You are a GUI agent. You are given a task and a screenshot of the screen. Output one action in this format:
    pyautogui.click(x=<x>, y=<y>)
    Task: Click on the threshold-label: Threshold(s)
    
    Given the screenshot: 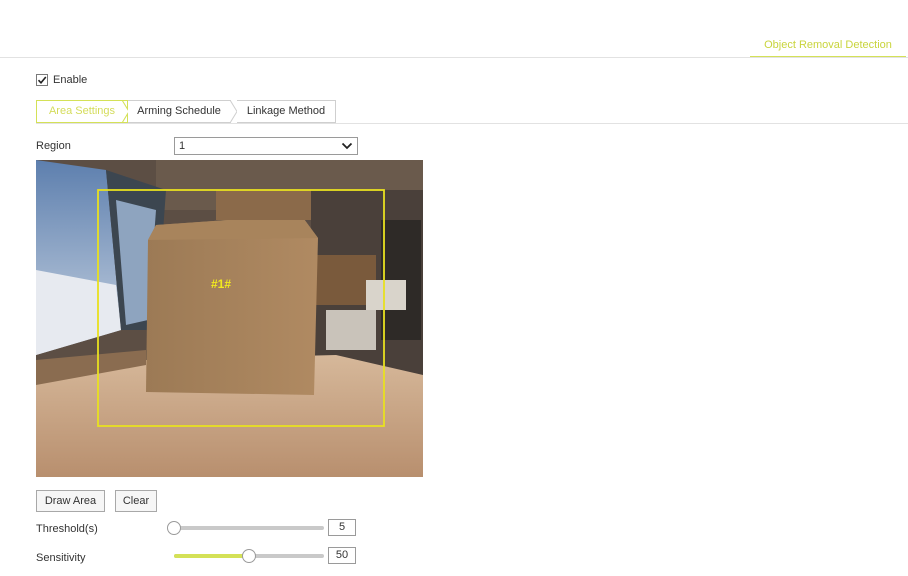 What is the action you would take?
    pyautogui.click(x=67, y=529)
    